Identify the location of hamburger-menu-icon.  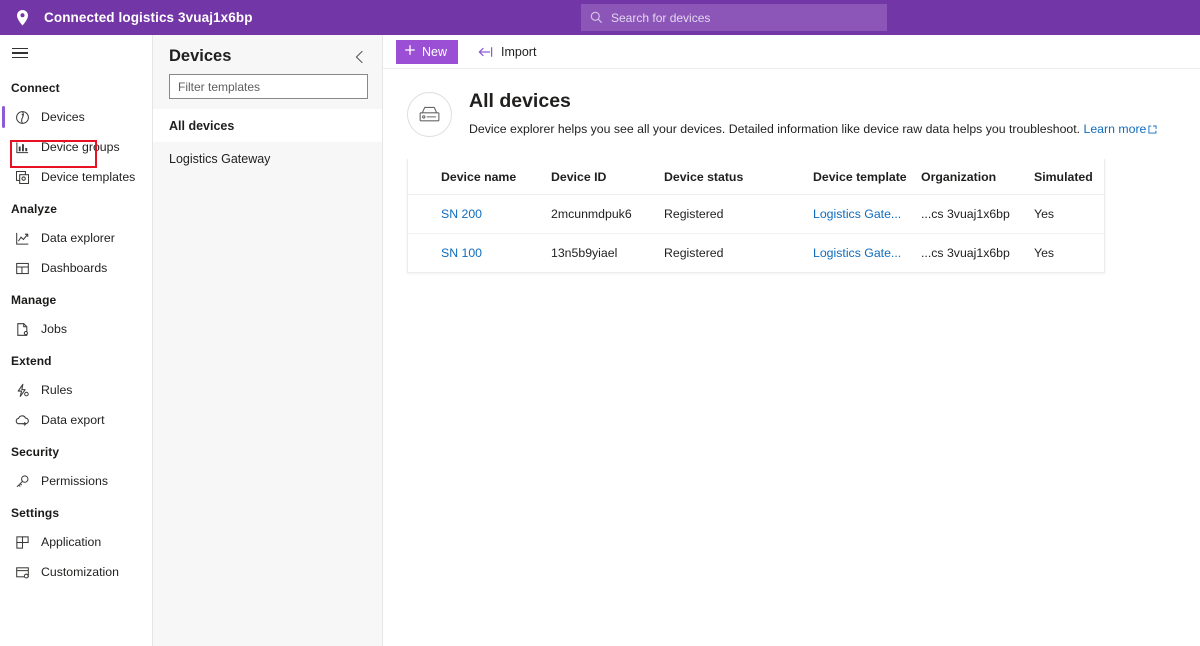
(76, 53).